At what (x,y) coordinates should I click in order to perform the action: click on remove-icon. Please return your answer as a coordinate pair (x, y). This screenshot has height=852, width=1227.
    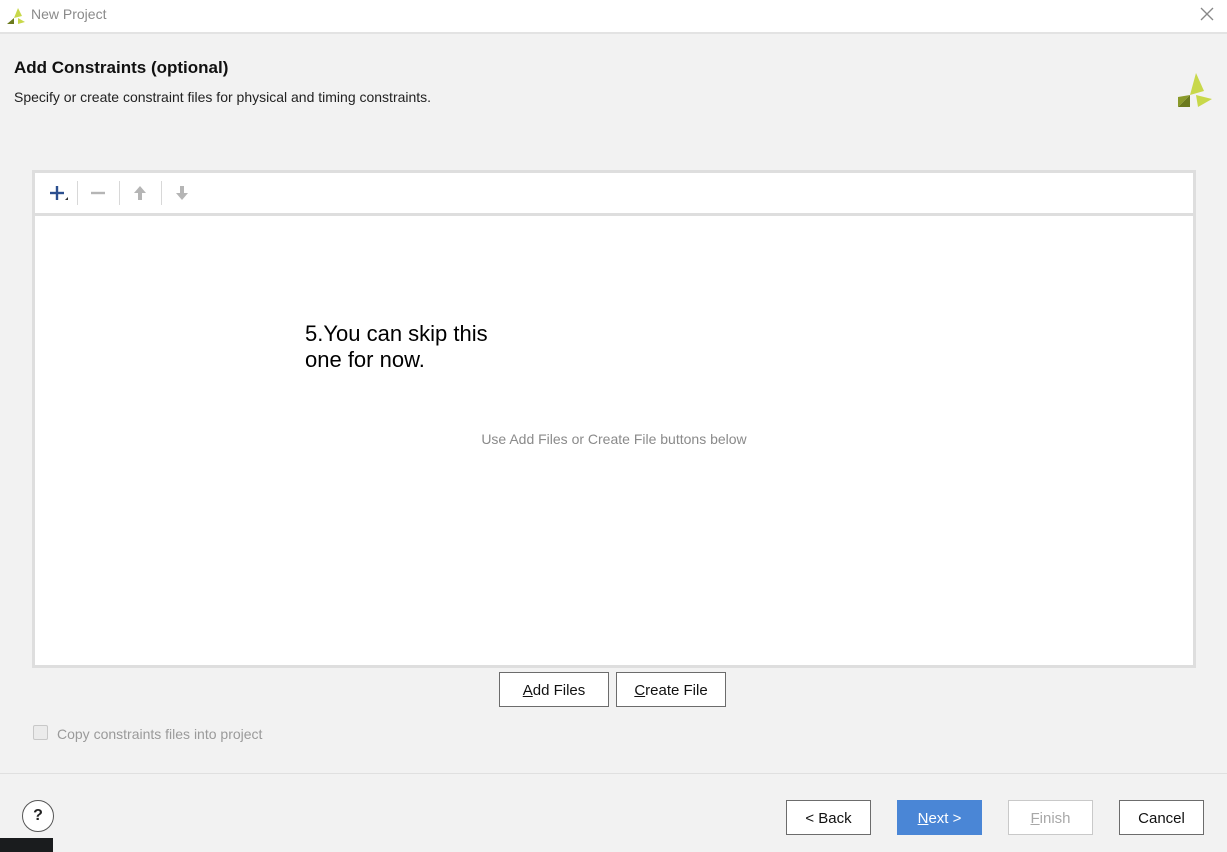
    Looking at the image, I should click on (98, 193).